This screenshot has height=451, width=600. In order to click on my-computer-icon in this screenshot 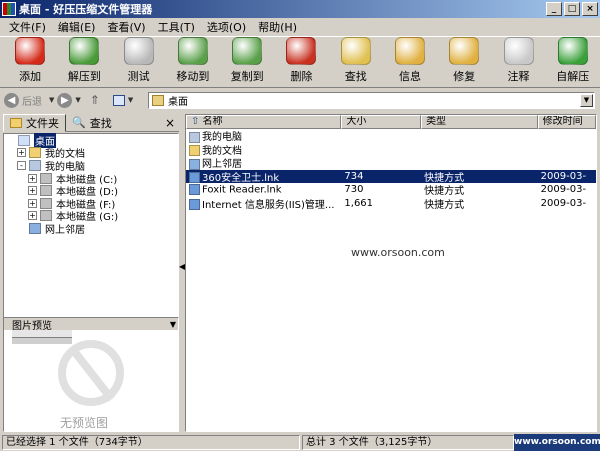, I will do `click(35, 165)`.